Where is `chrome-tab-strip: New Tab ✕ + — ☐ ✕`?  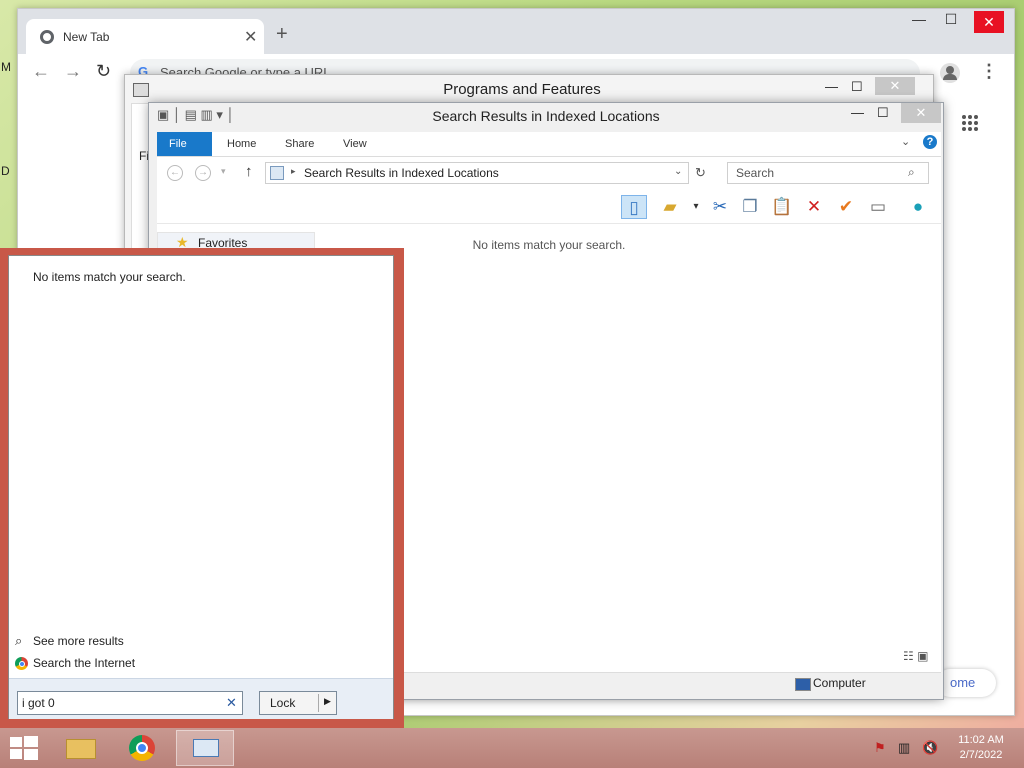
chrome-tab-strip: New Tab ✕ + — ☐ ✕ is located at coordinates (516, 31).